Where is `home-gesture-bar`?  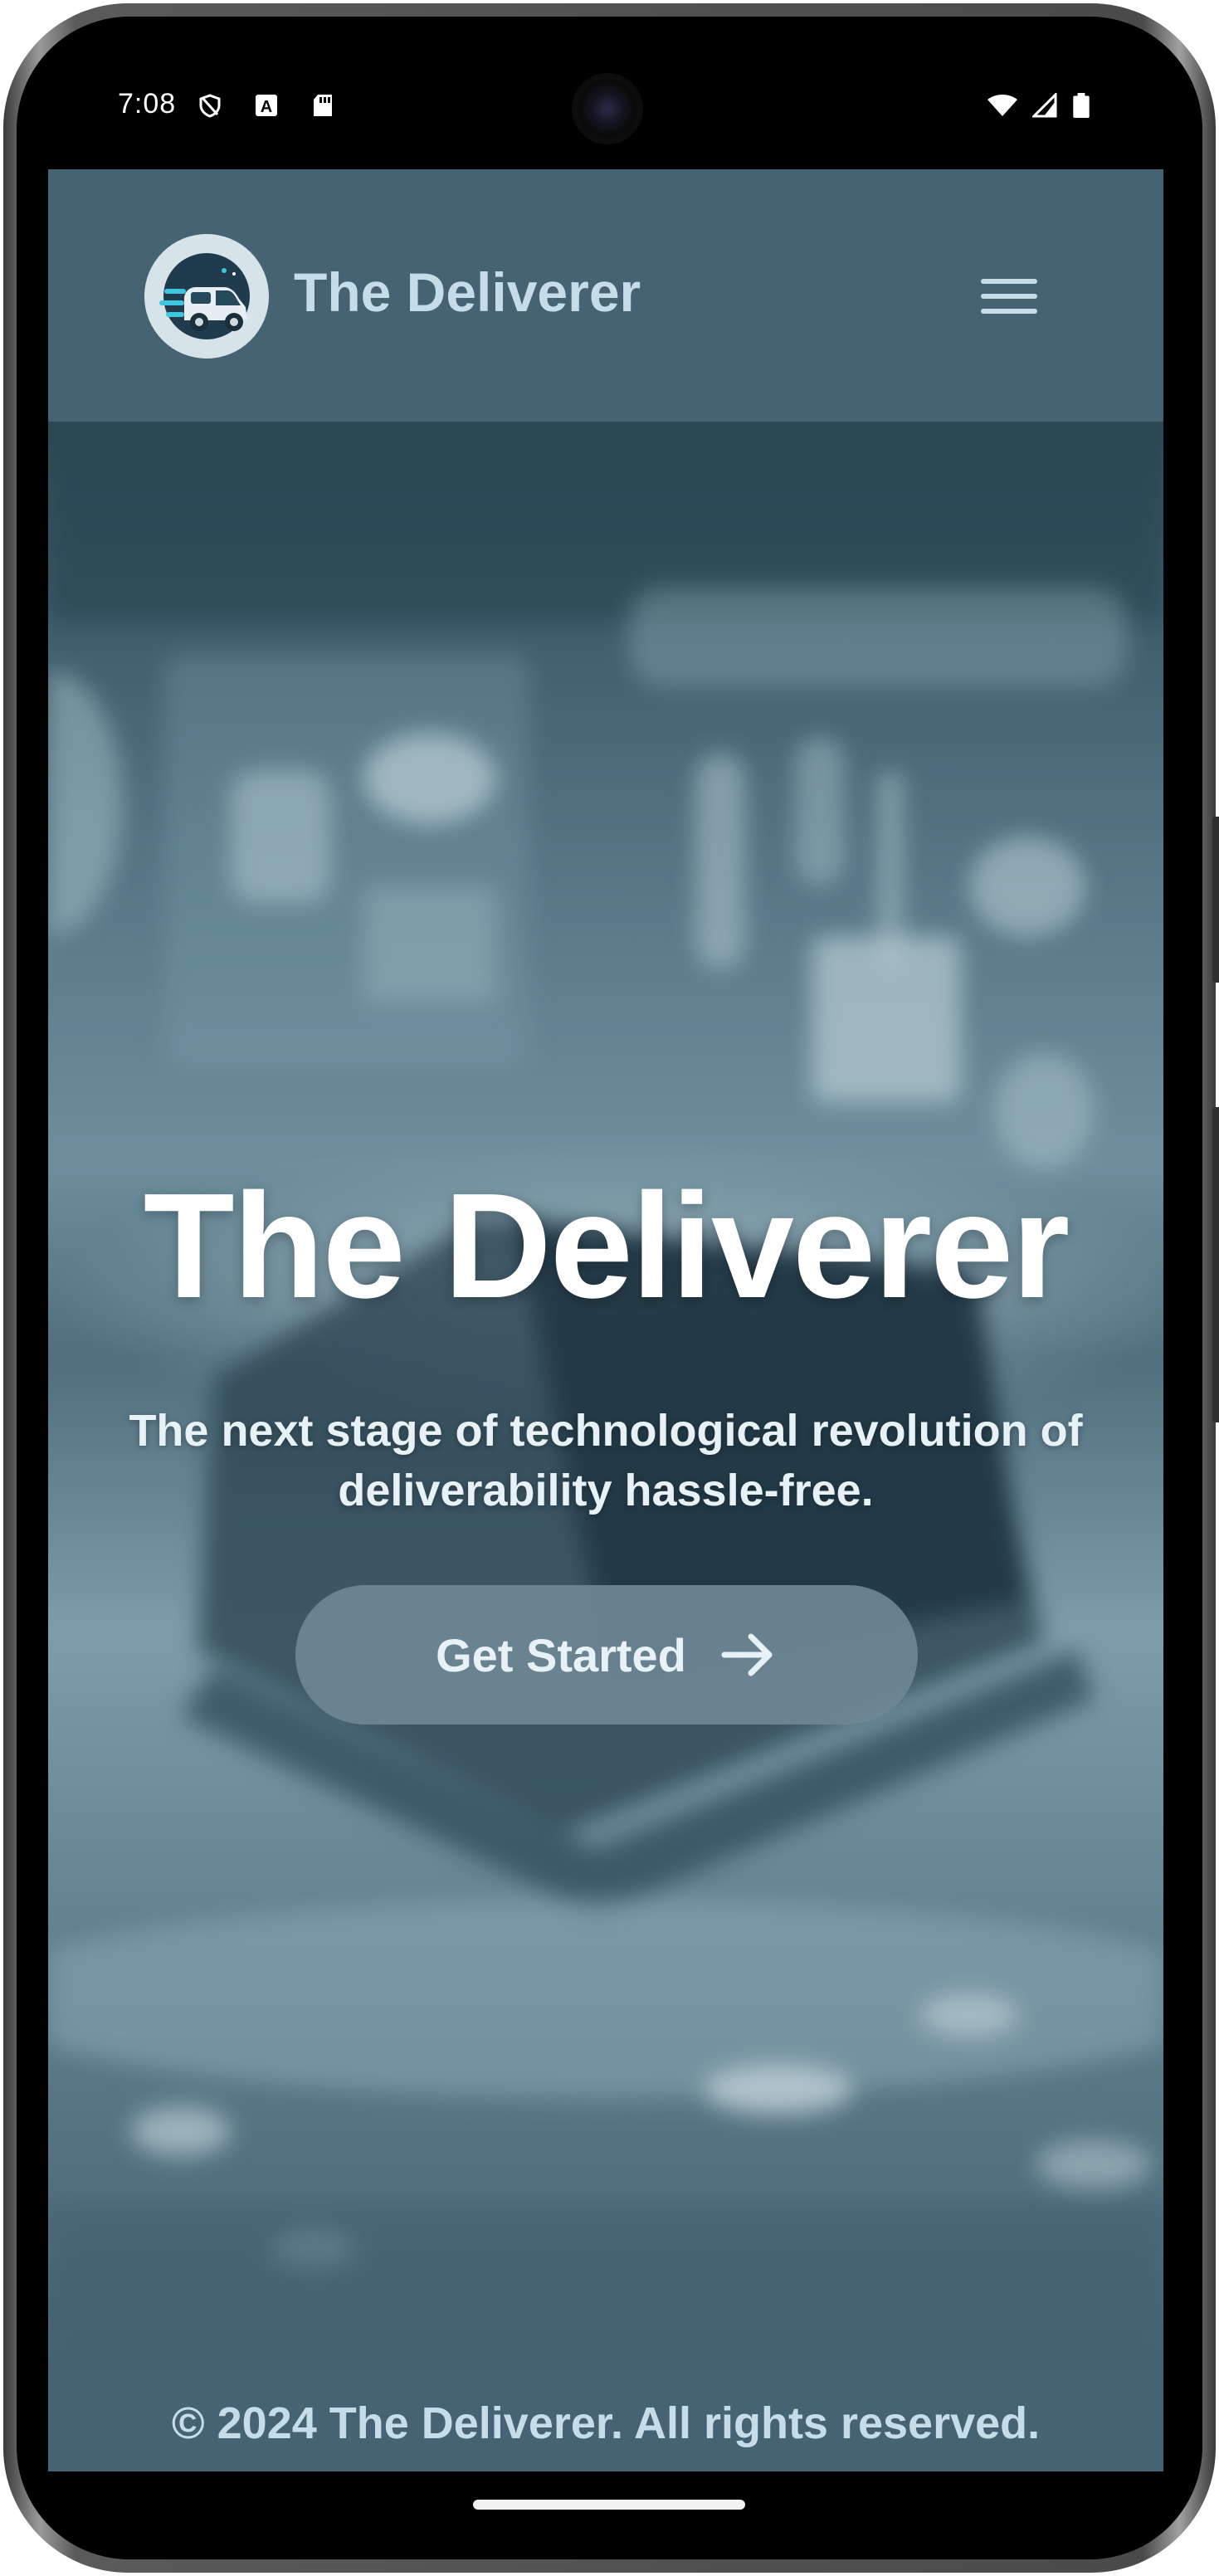
home-gesture-bar is located at coordinates (609, 2505).